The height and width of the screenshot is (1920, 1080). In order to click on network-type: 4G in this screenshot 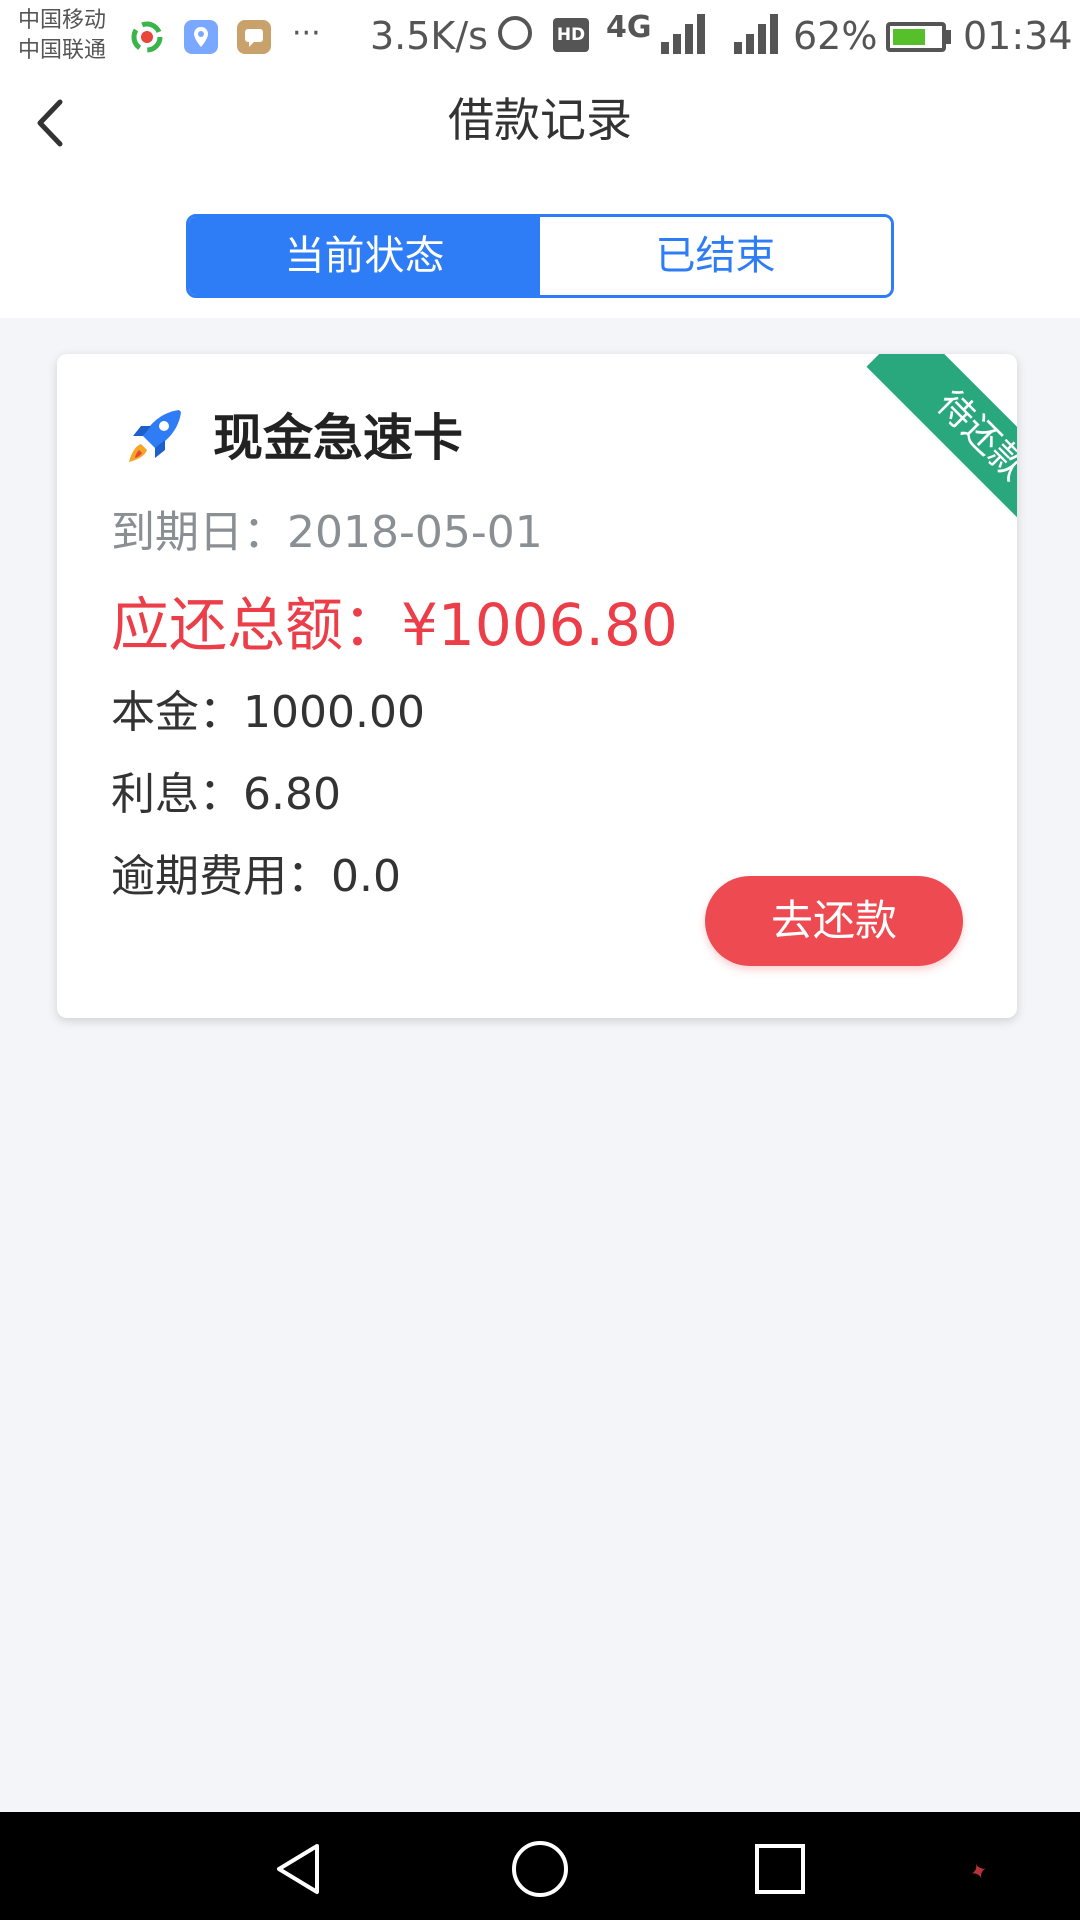, I will do `click(629, 27)`.